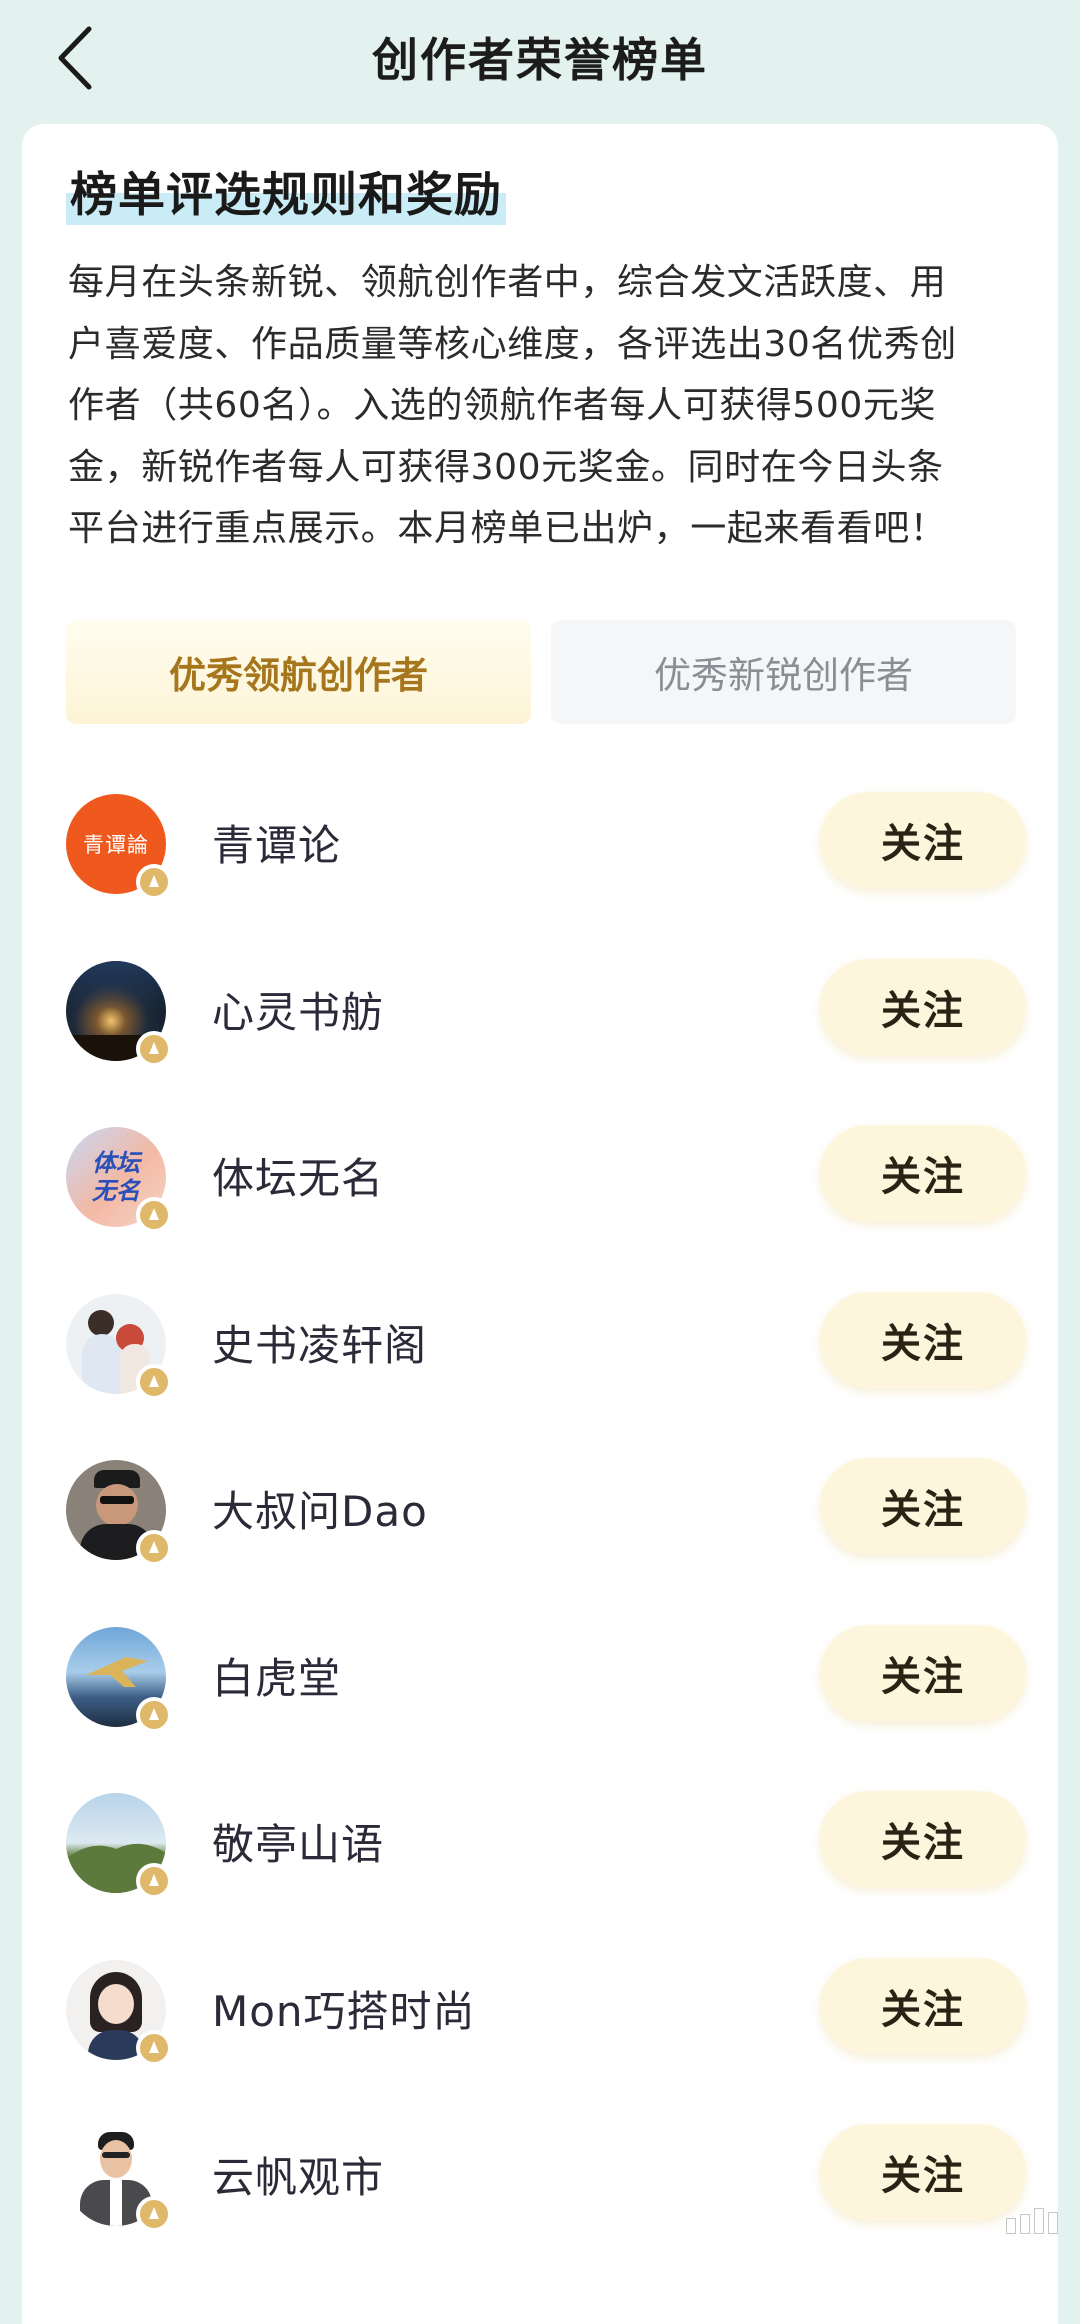 This screenshot has height=2324, width=1080. I want to click on creator-name: 大叔问Dao, so click(320, 1508).